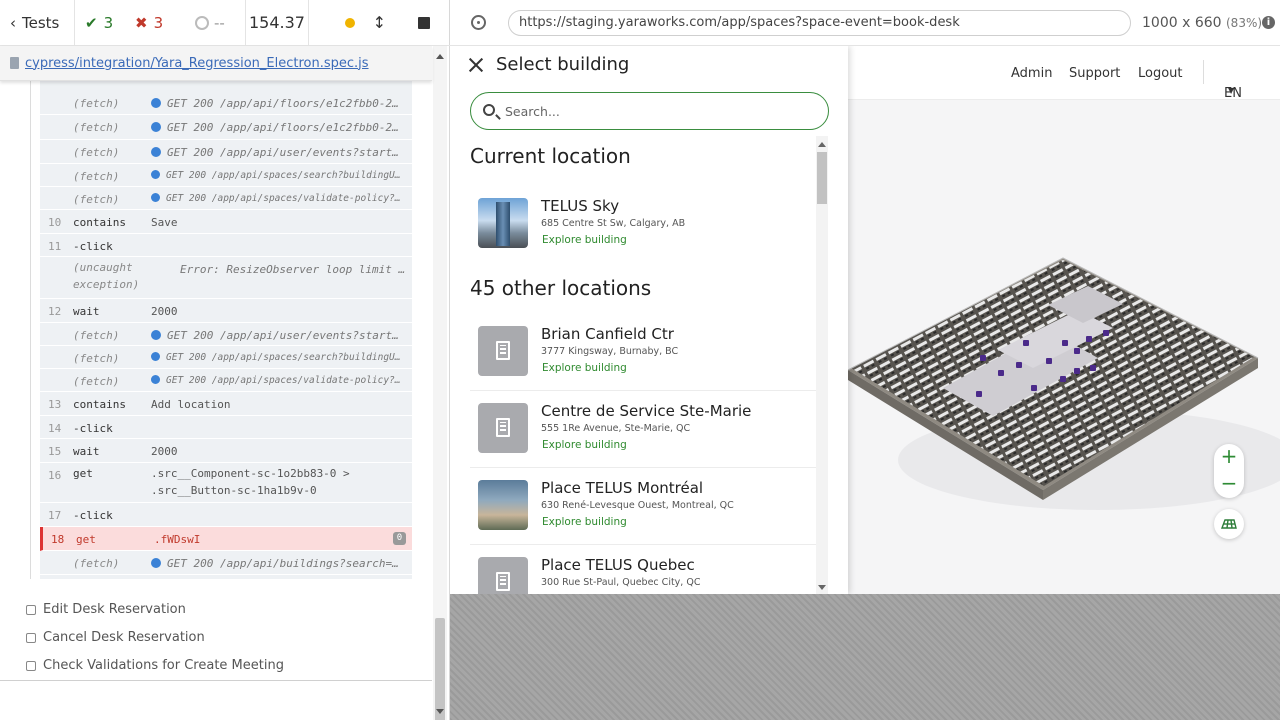 Image resolution: width=1280 pixels, height=720 pixels. I want to click on command-row: 17 -click, so click(226, 515).